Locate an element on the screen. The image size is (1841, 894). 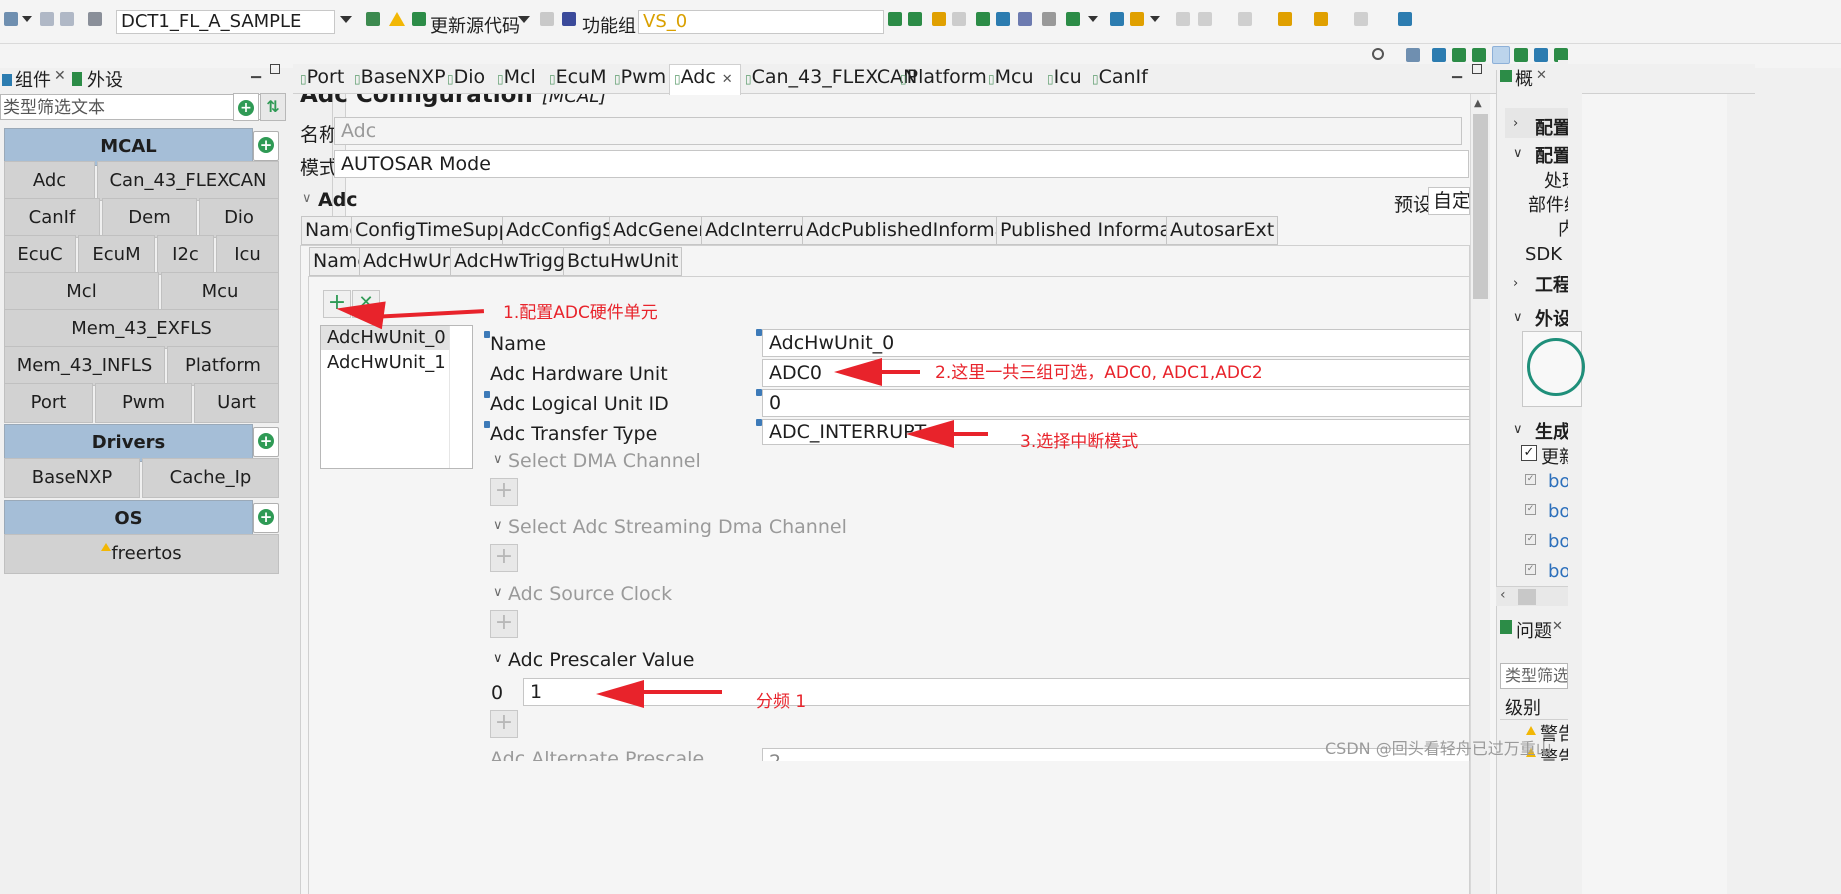
tab-can-43-flexcan: ▯Can_43_FLEXCAN is located at coordinates (831, 77).